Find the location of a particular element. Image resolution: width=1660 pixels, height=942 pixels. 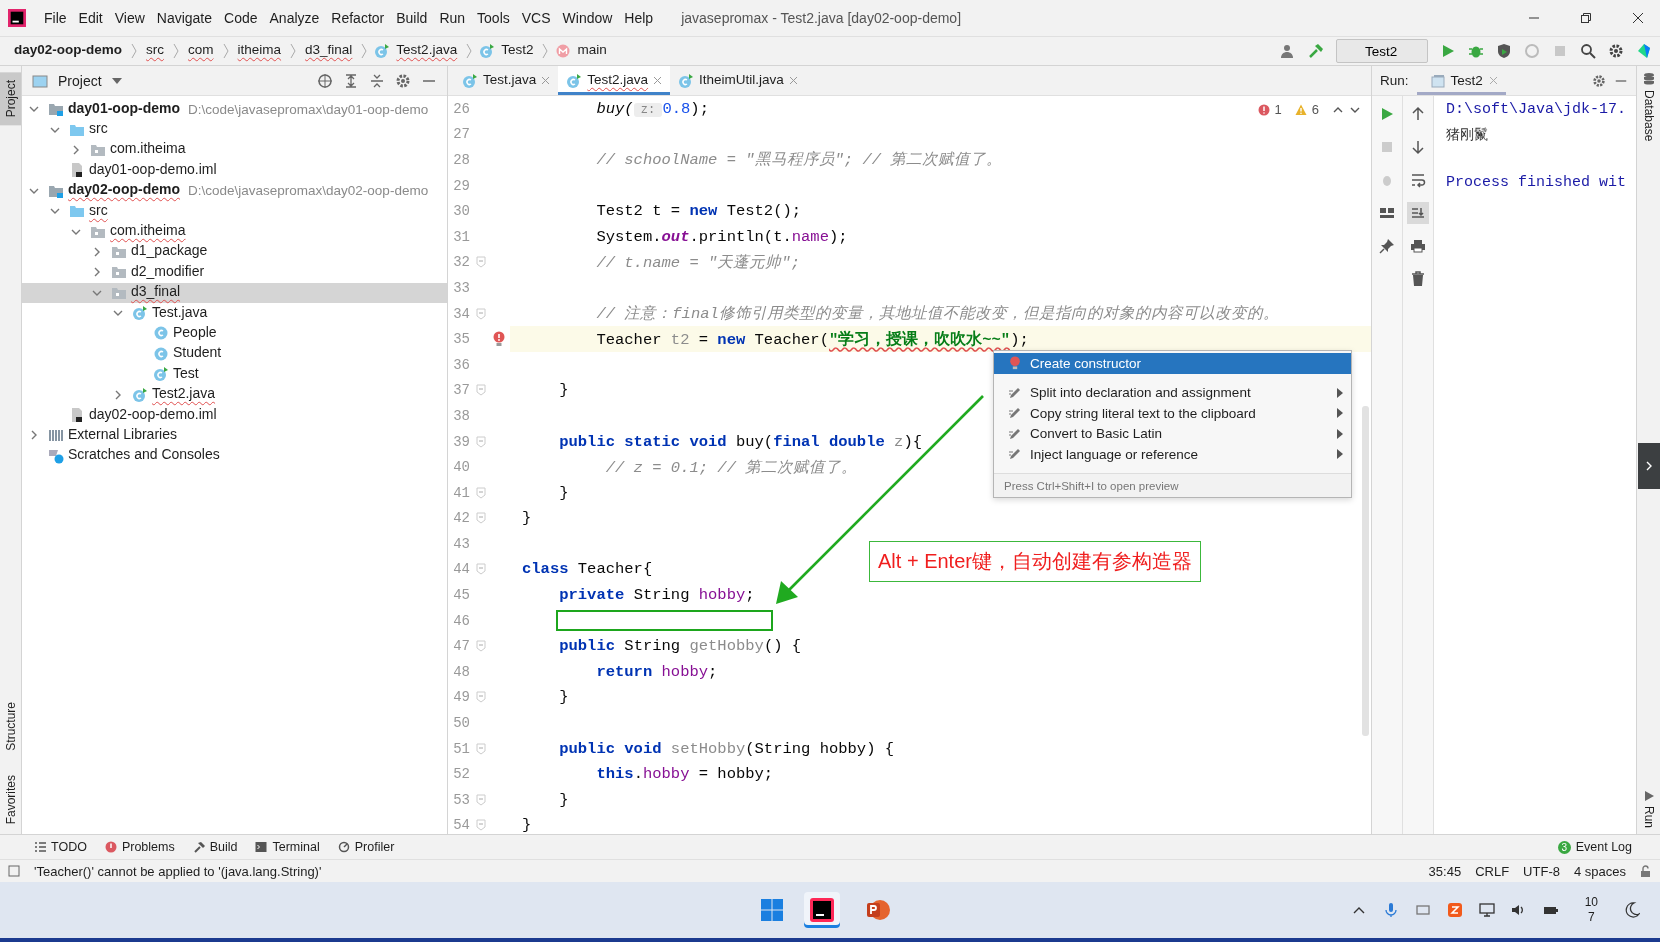

editor-tab: ItheimUtil.java is located at coordinates (738, 80).